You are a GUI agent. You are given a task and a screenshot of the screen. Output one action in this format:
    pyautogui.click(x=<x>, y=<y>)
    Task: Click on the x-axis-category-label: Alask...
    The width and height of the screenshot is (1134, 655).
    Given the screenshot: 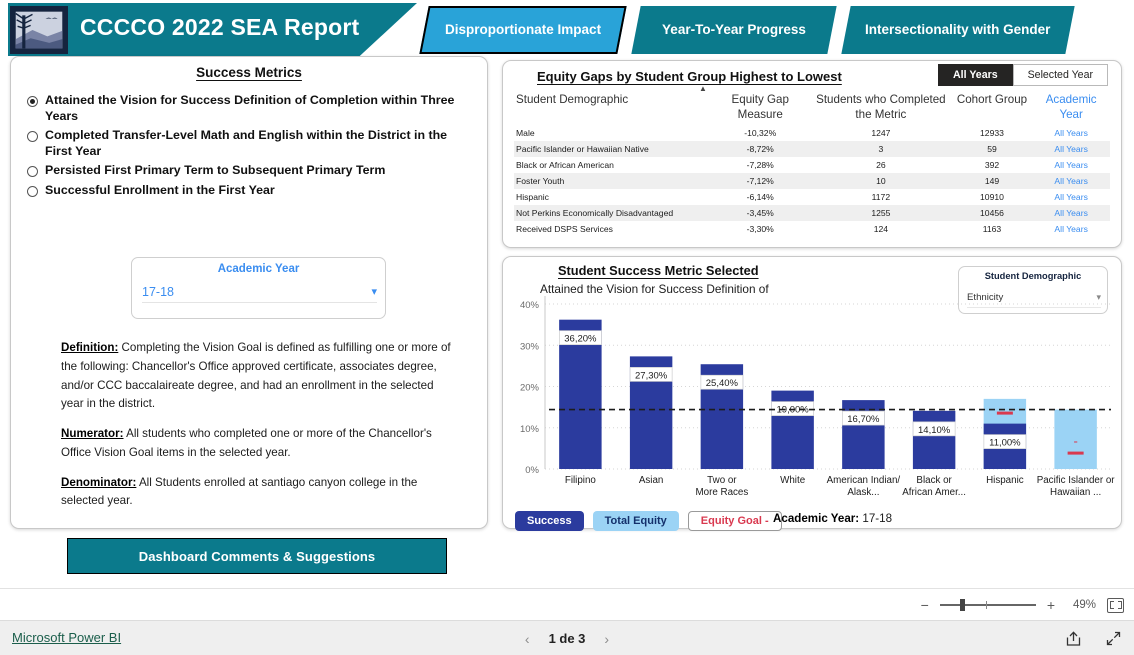 What is the action you would take?
    pyautogui.click(x=863, y=492)
    